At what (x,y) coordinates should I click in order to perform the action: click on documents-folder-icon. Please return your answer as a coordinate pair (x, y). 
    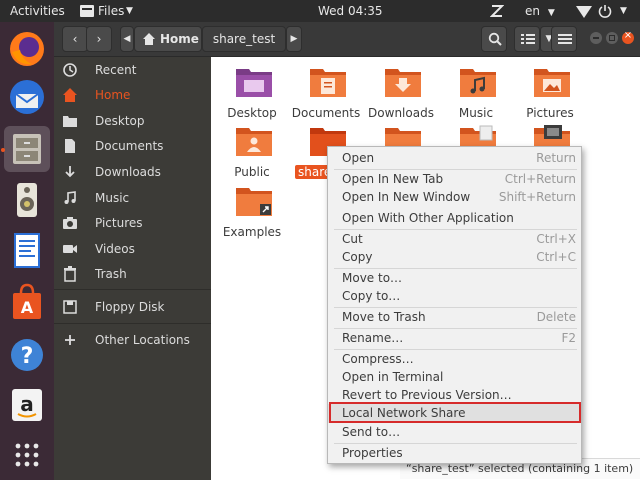
    Looking at the image, I should click on (328, 83).